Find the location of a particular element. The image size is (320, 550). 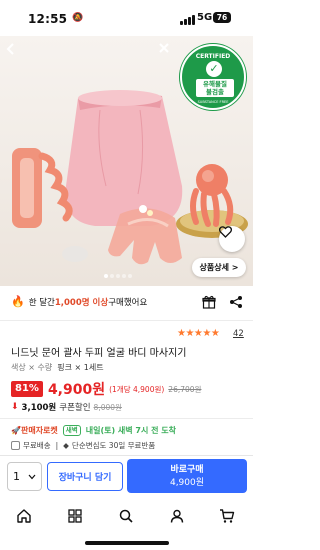

cert-badge-text: 유해물질 불검출 is located at coordinates (215, 88).